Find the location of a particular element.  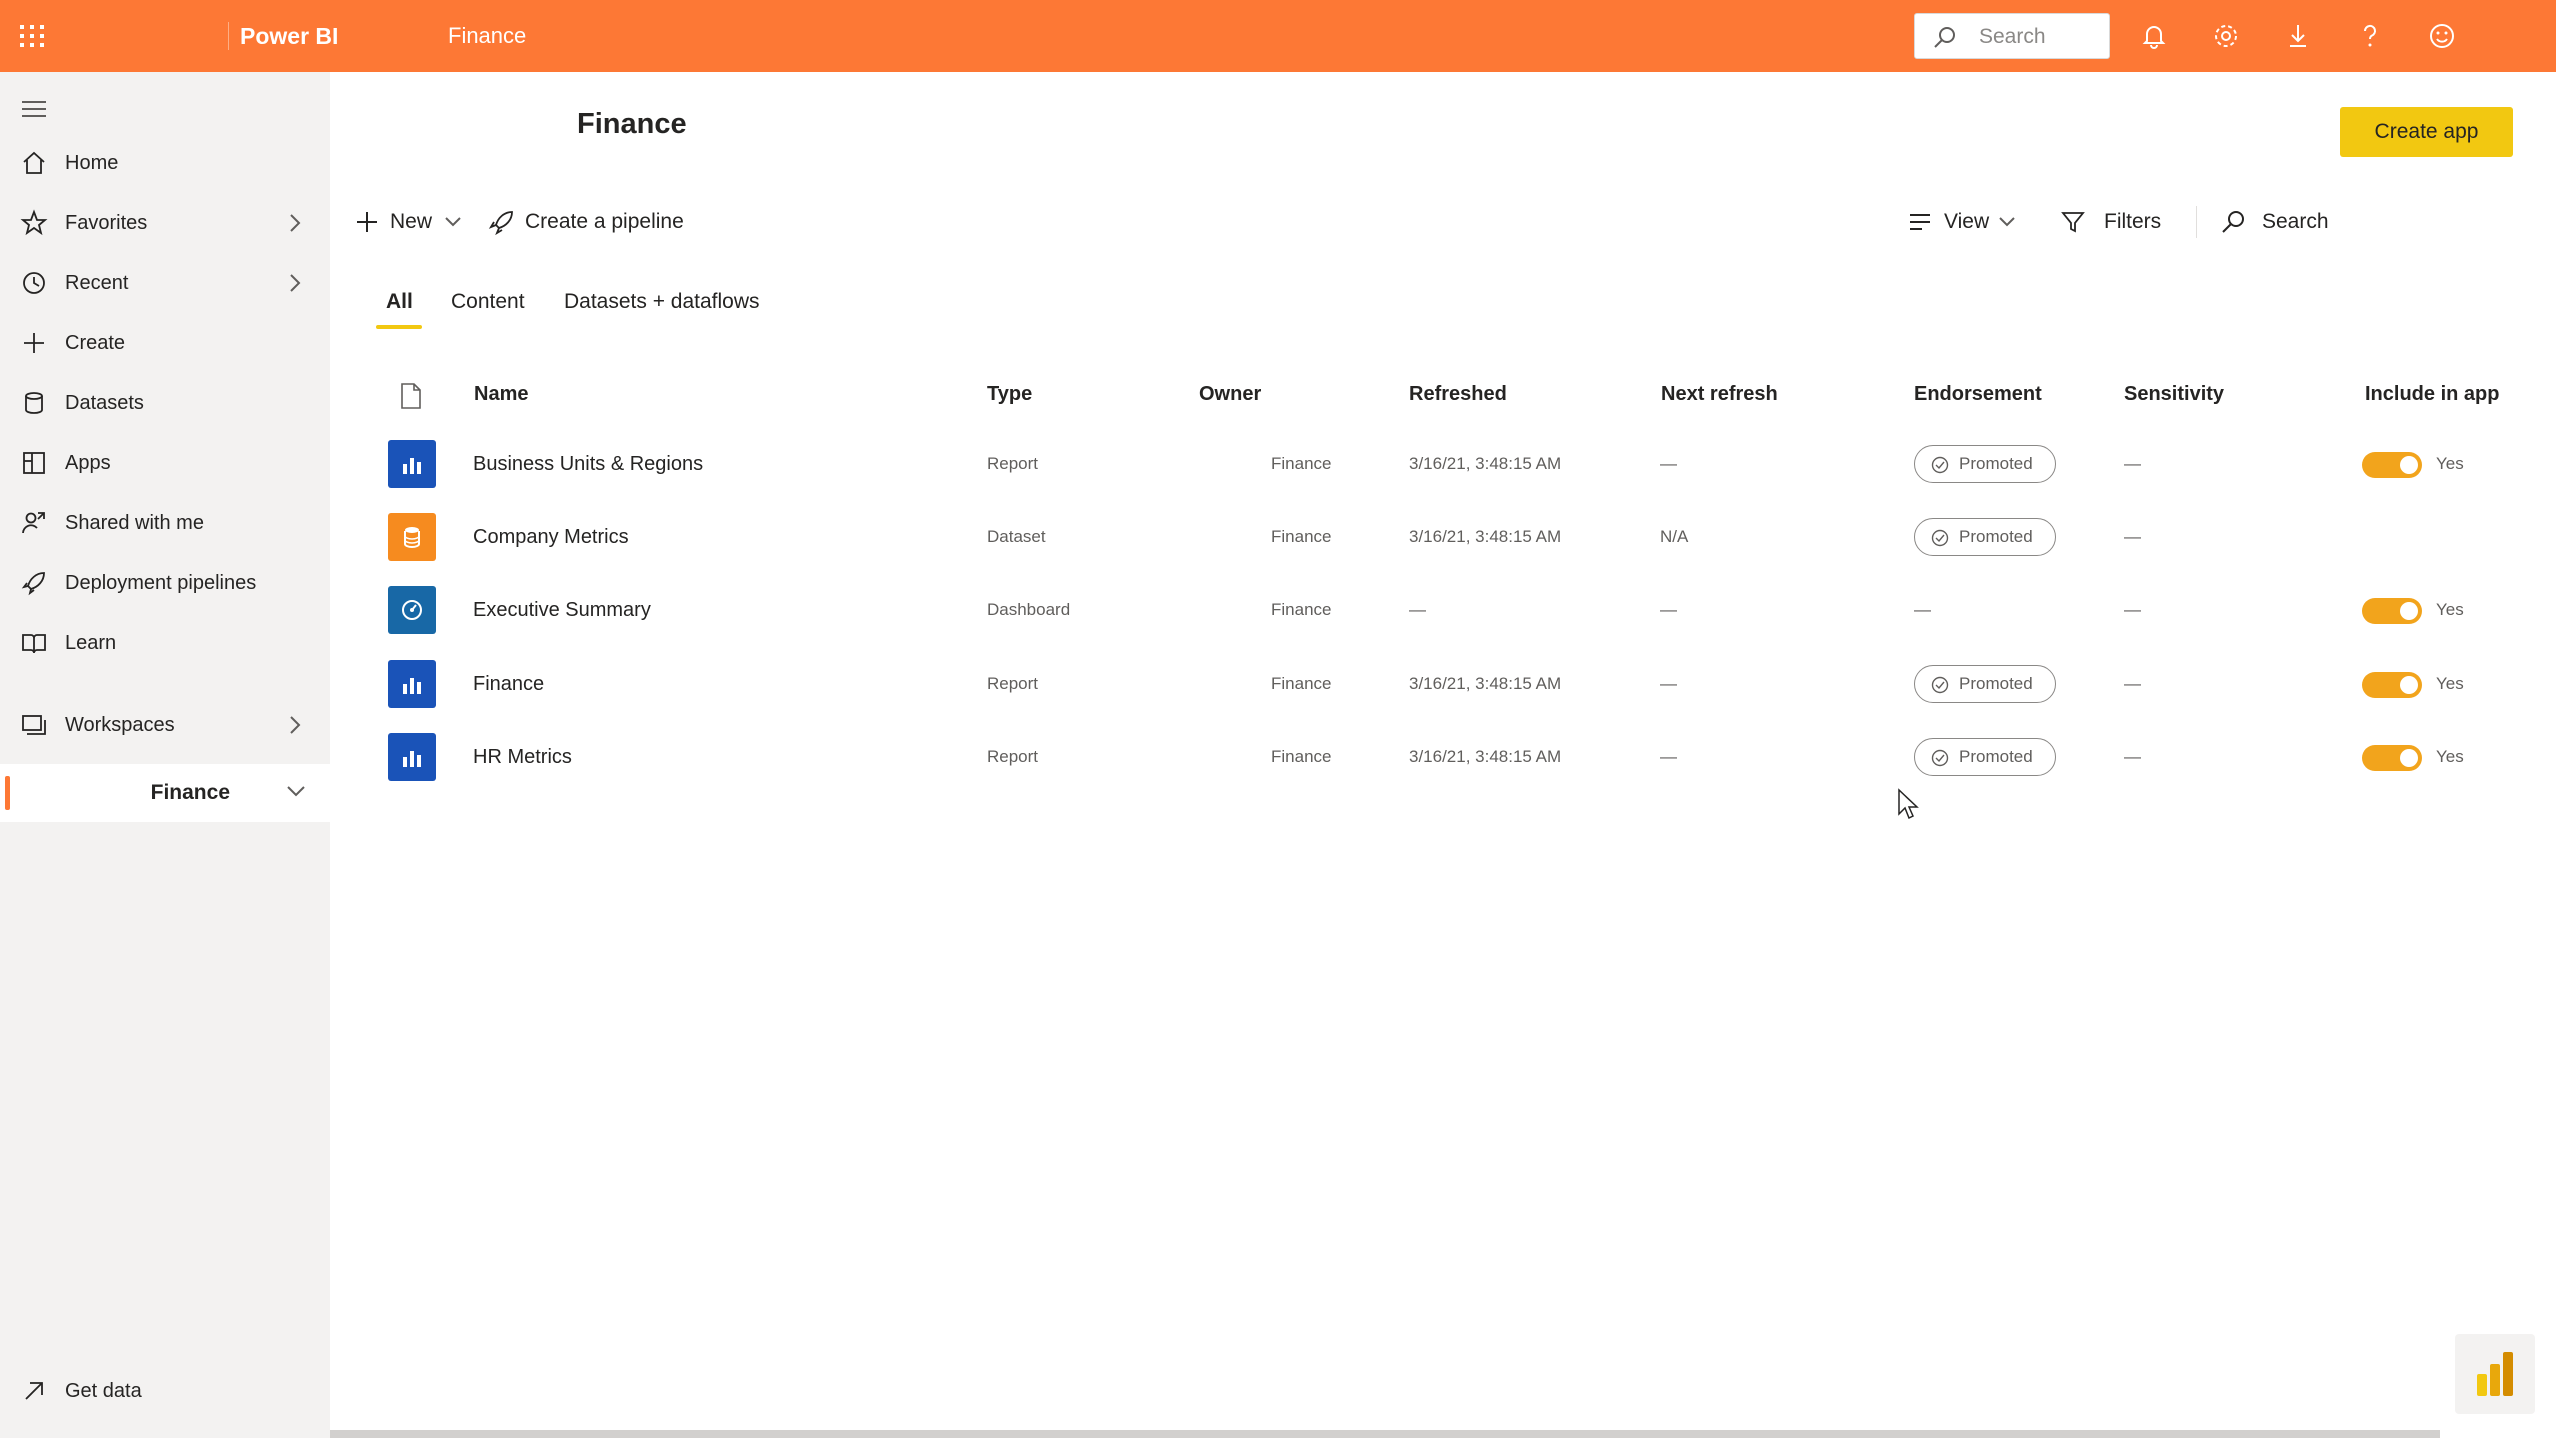

tab-all: All is located at coordinates (399, 302).